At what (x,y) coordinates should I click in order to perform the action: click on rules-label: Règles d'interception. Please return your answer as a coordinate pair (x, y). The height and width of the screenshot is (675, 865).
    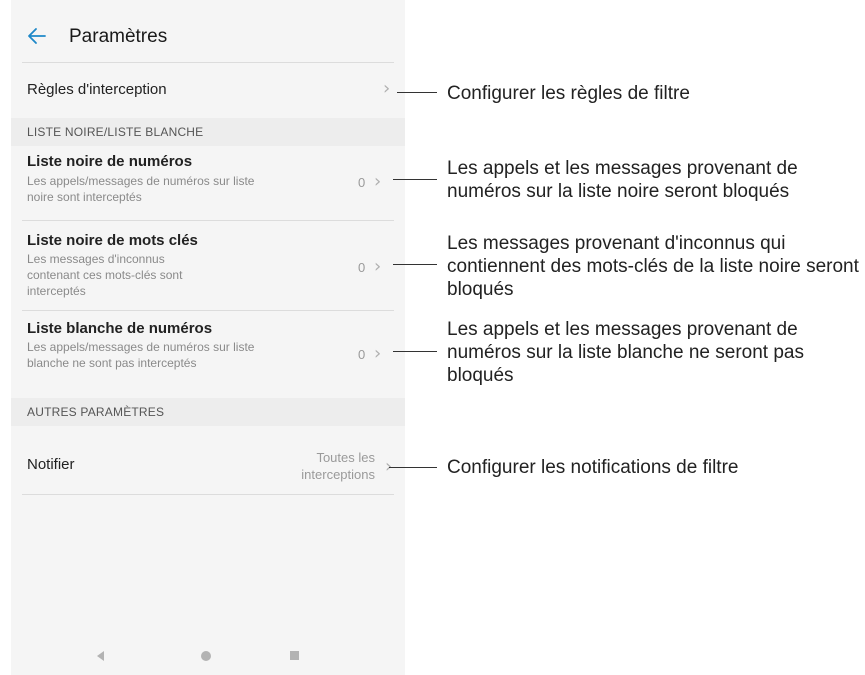
    Looking at the image, I should click on (97, 89).